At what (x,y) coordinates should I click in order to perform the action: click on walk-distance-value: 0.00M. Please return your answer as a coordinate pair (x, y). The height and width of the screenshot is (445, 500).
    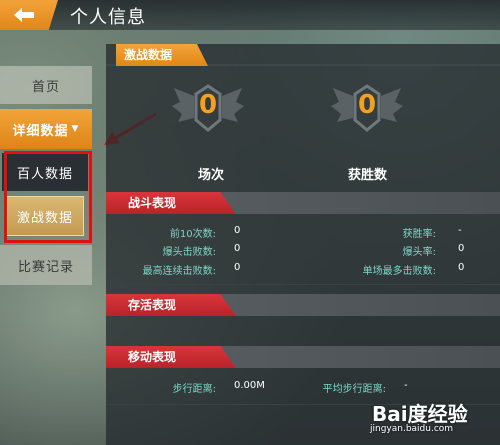
    Looking at the image, I should click on (249, 385).